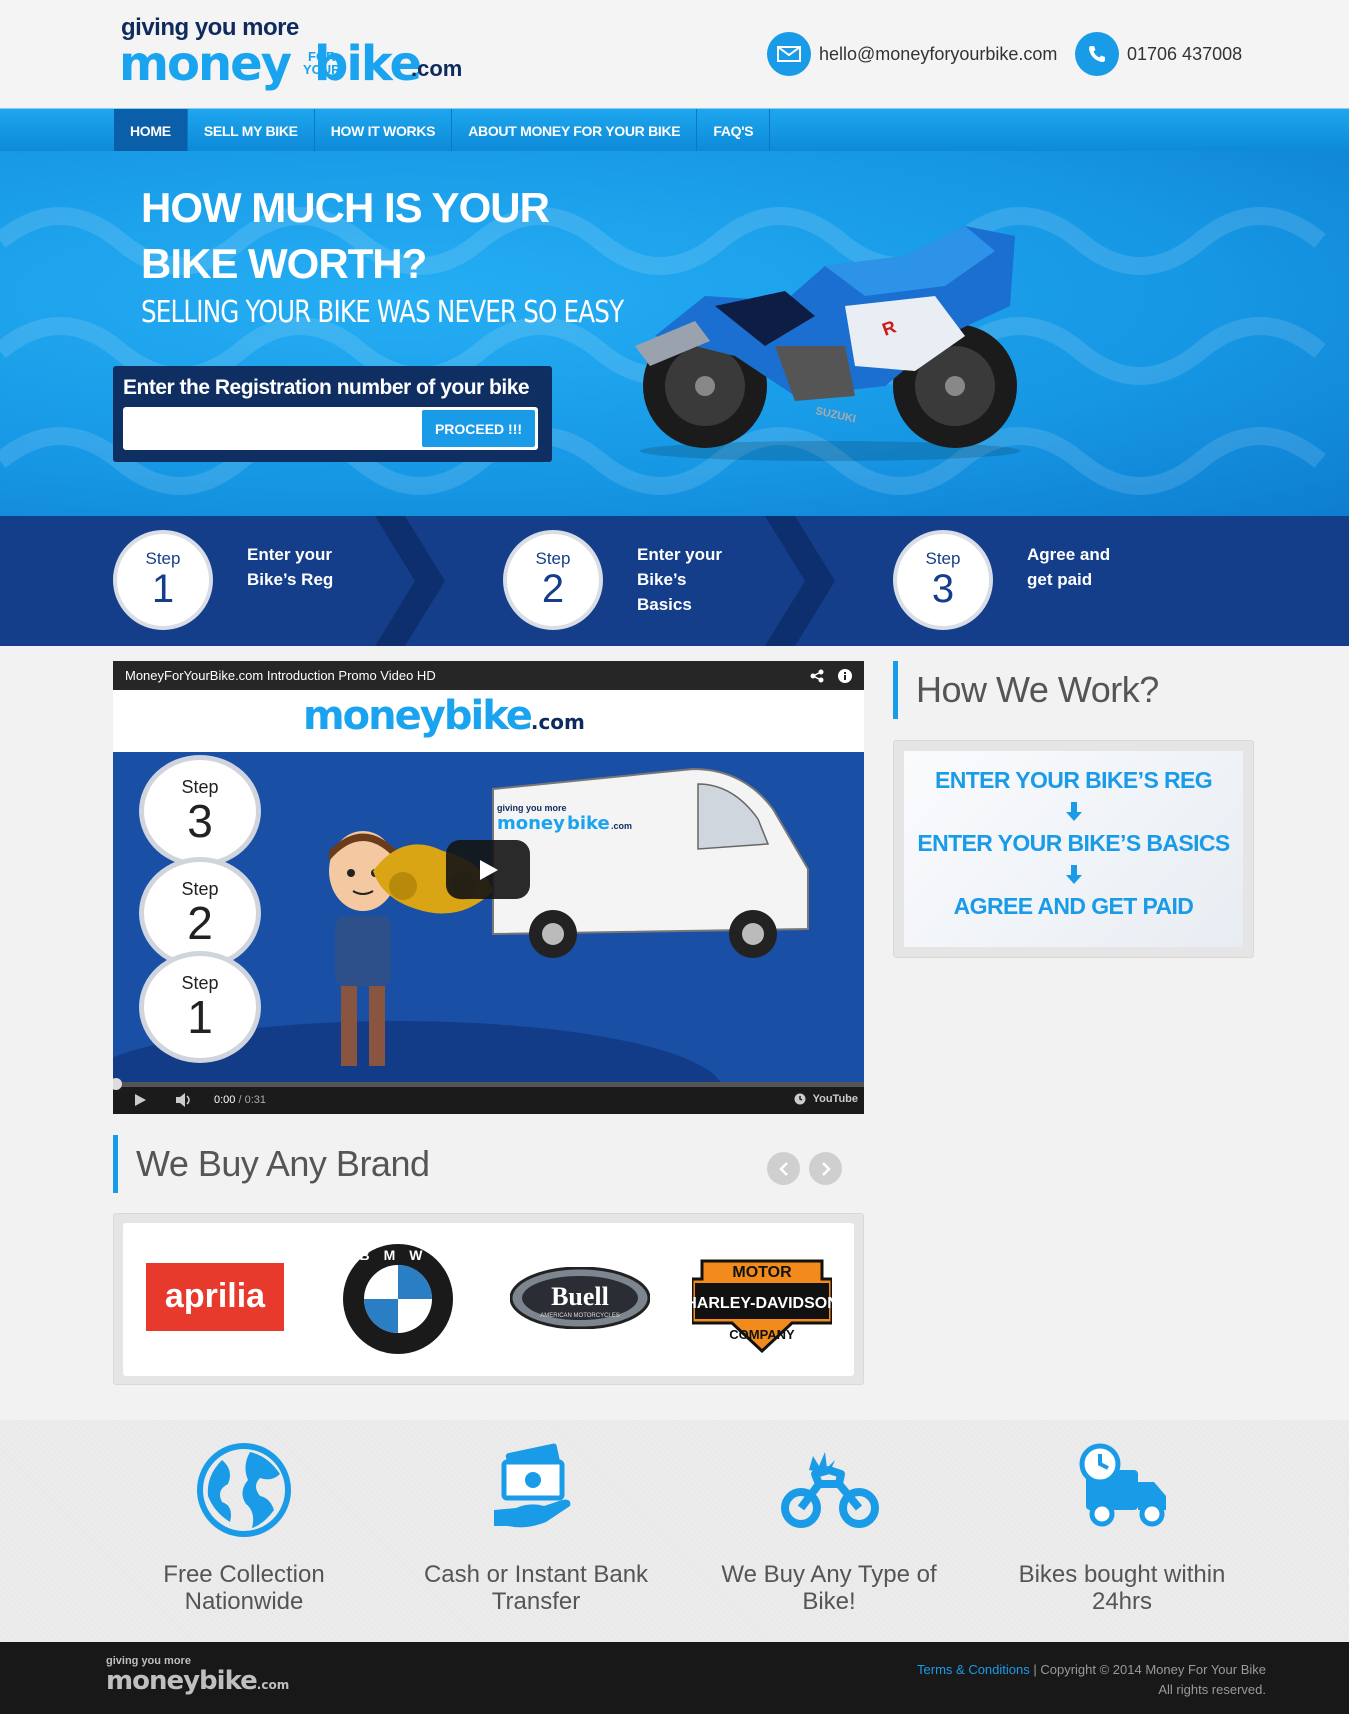 The height and width of the screenshot is (1714, 1349). What do you see at coordinates (271, 1164) in the screenshot?
I see `brands-title: We Buy Any Brand` at bounding box center [271, 1164].